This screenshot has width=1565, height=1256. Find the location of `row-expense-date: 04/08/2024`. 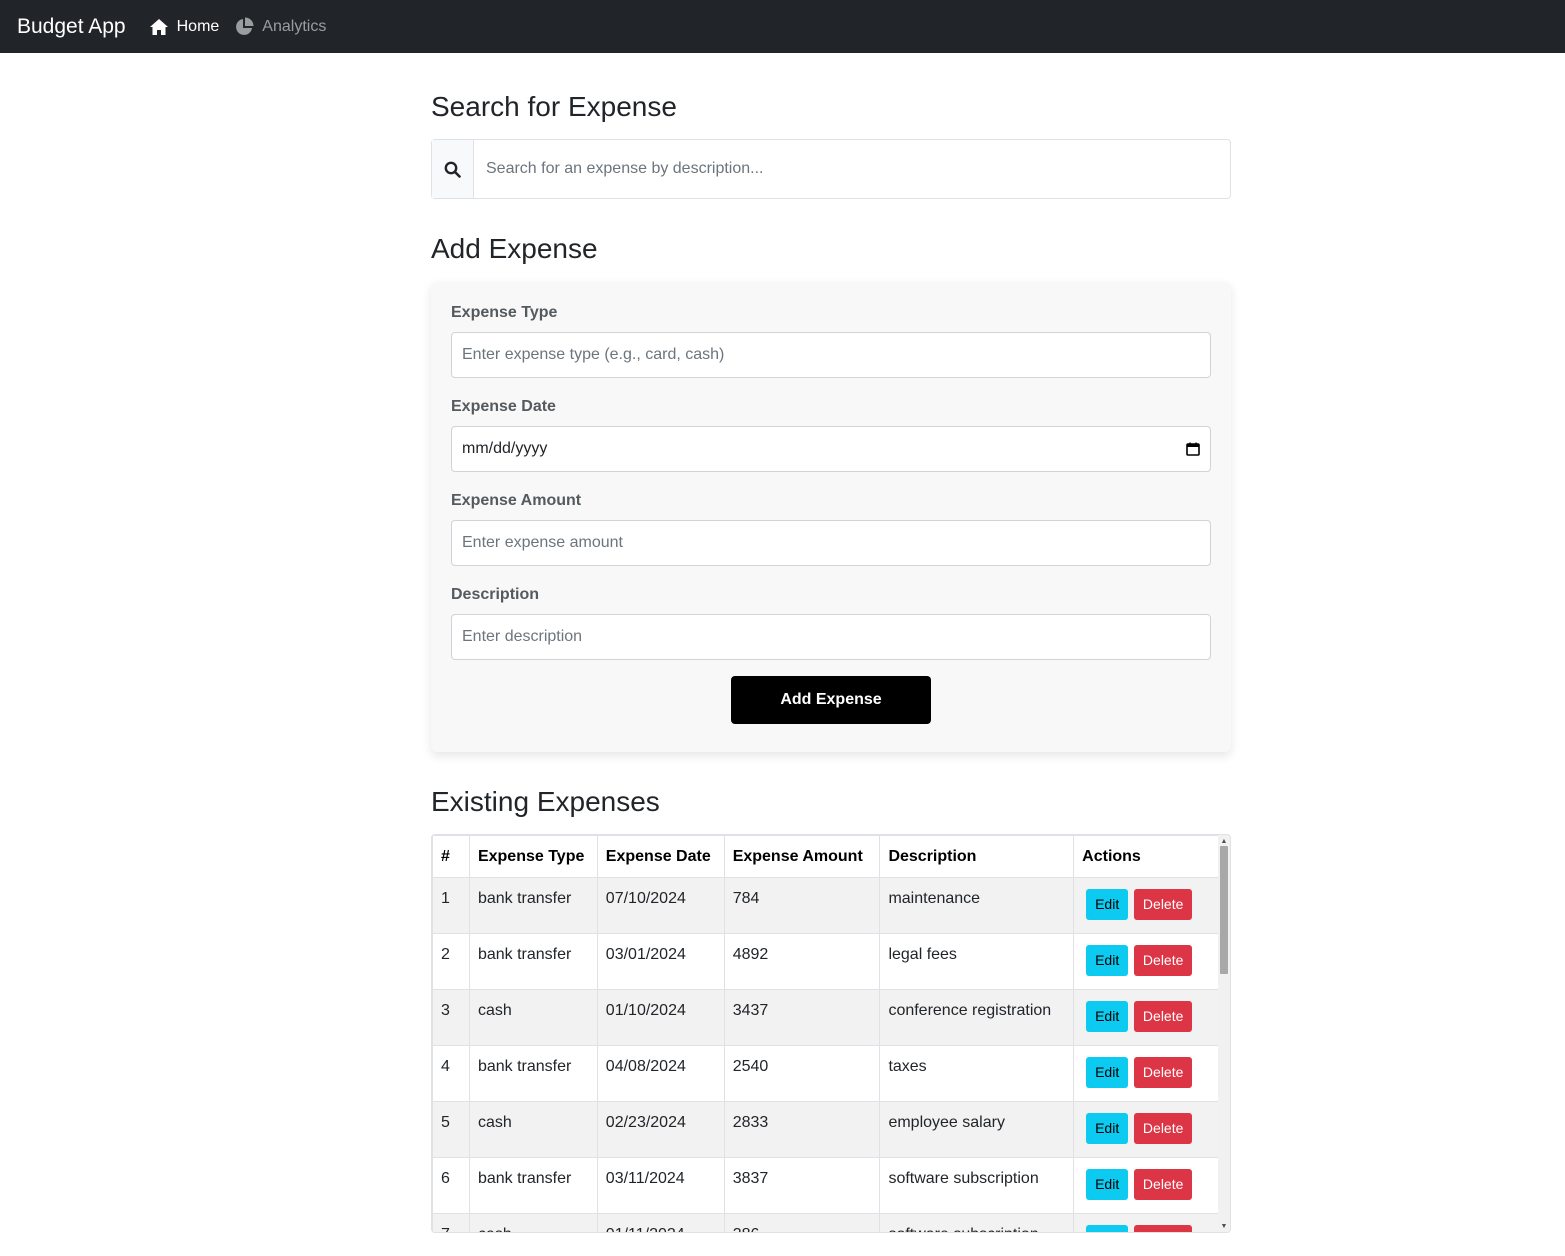

row-expense-date: 04/08/2024 is located at coordinates (660, 1073).